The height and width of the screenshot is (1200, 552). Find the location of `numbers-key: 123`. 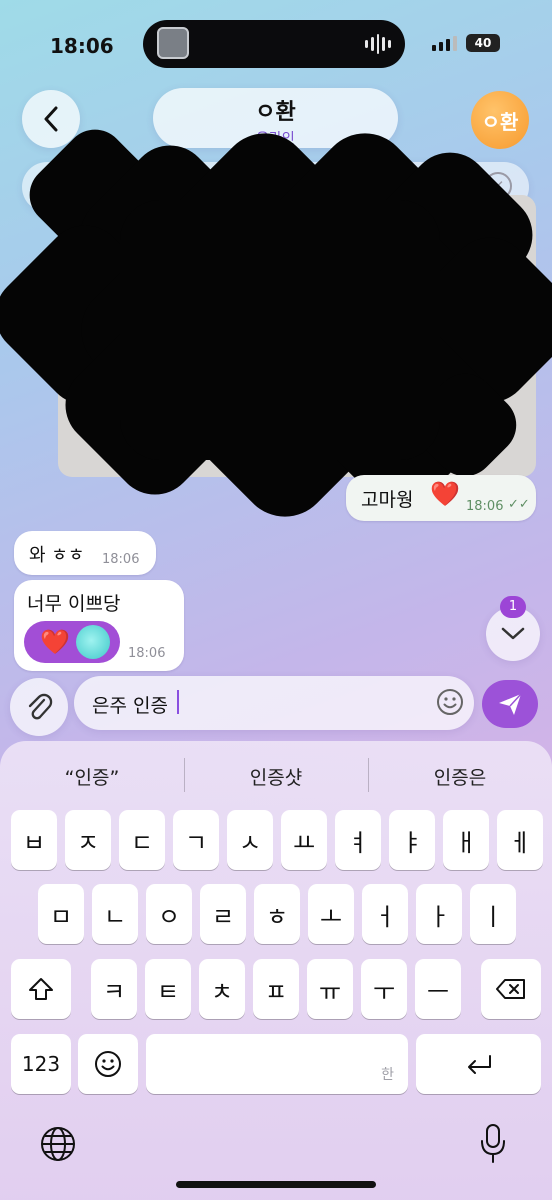

numbers-key: 123 is located at coordinates (41, 1064).